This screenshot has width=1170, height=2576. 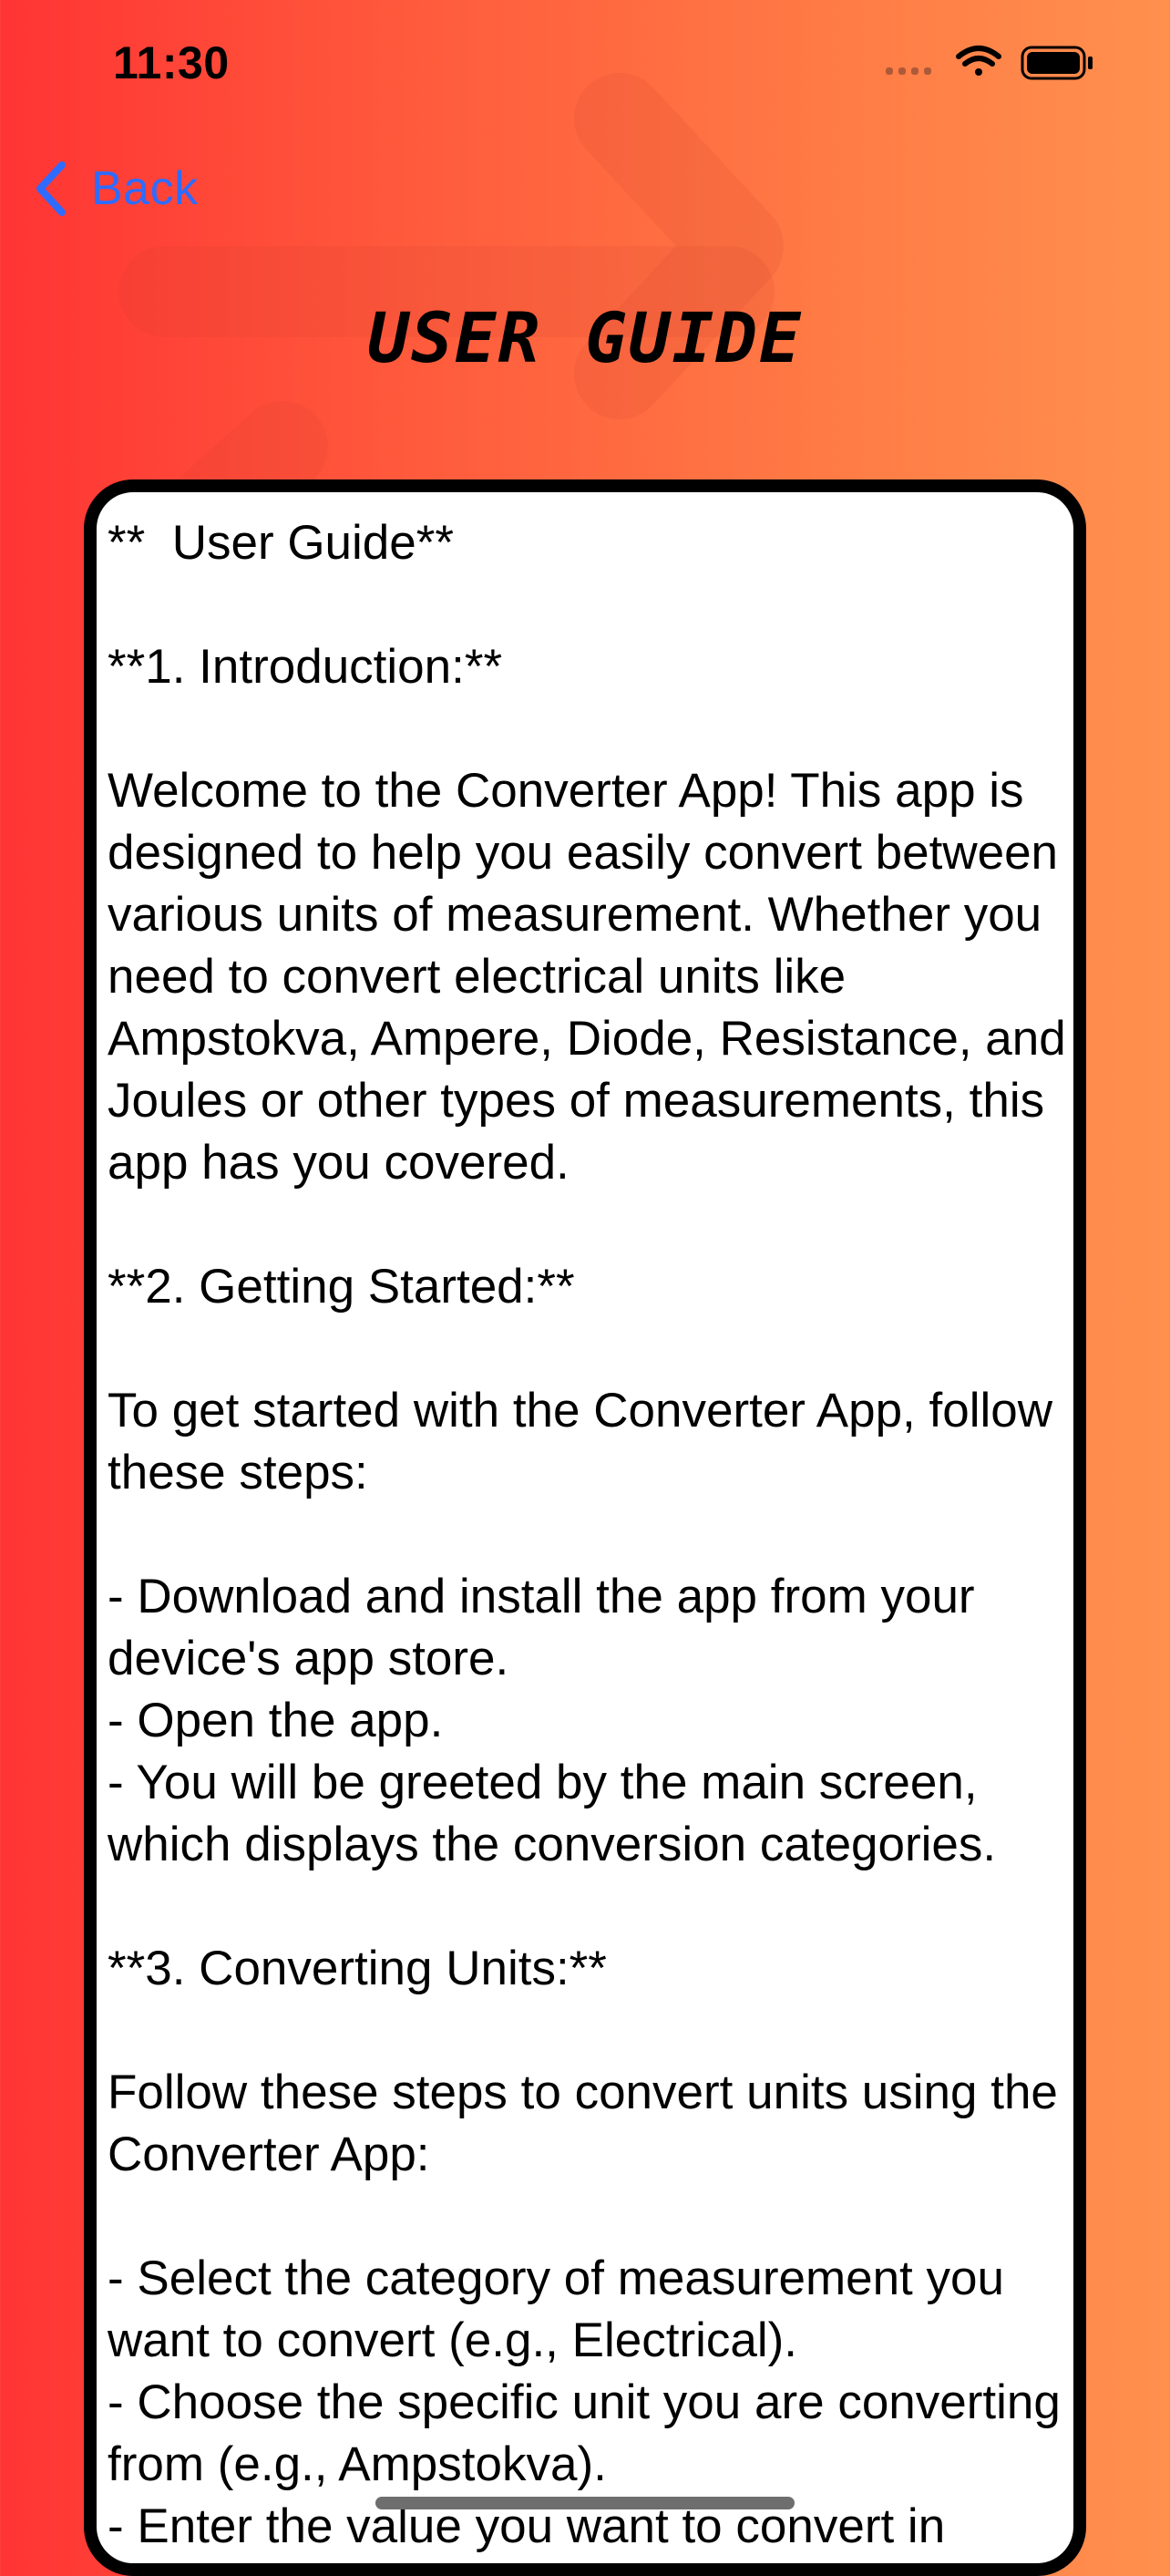 What do you see at coordinates (585, 64) in the screenshot?
I see `status-bar: 11:30` at bounding box center [585, 64].